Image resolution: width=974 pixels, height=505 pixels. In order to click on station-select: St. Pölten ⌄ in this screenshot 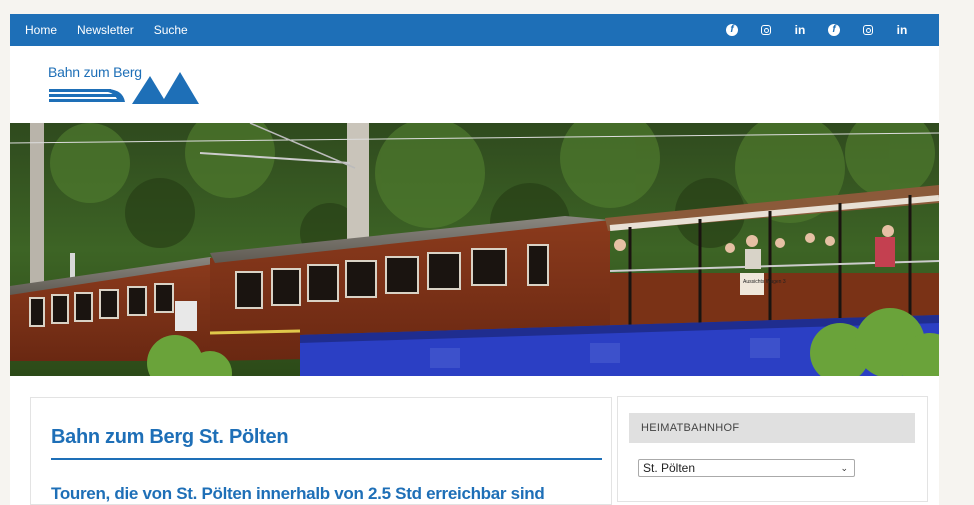, I will do `click(746, 468)`.